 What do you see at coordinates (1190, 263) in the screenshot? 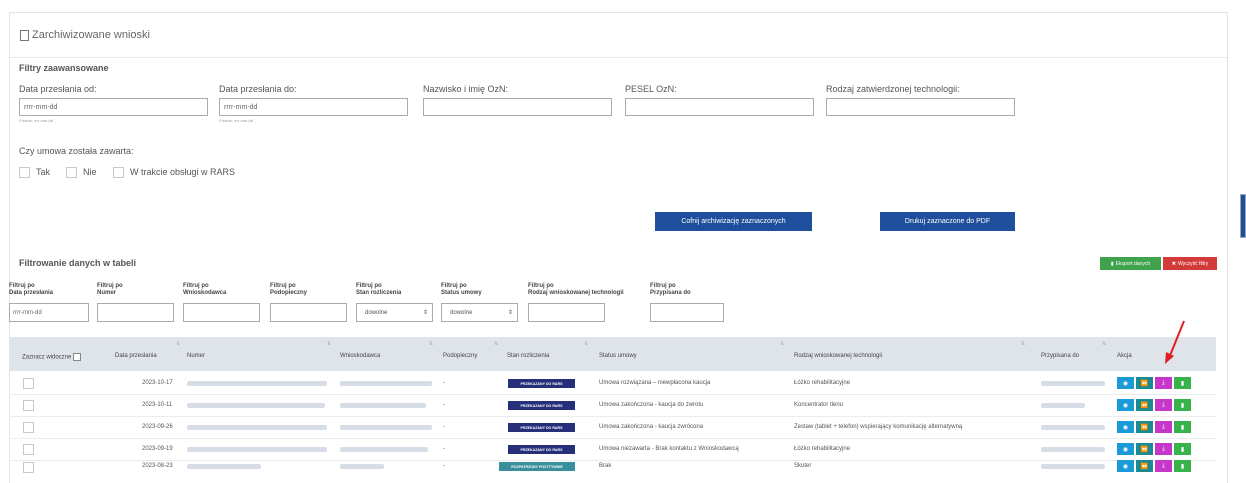
I see `clear-filters-button: ✖ Wyczyść filtry` at bounding box center [1190, 263].